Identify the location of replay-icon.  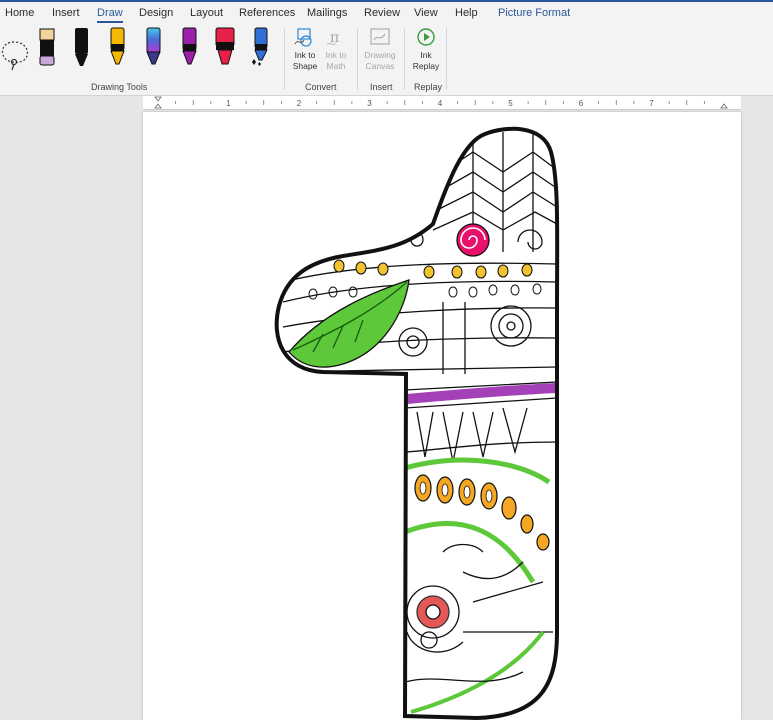
(426, 37).